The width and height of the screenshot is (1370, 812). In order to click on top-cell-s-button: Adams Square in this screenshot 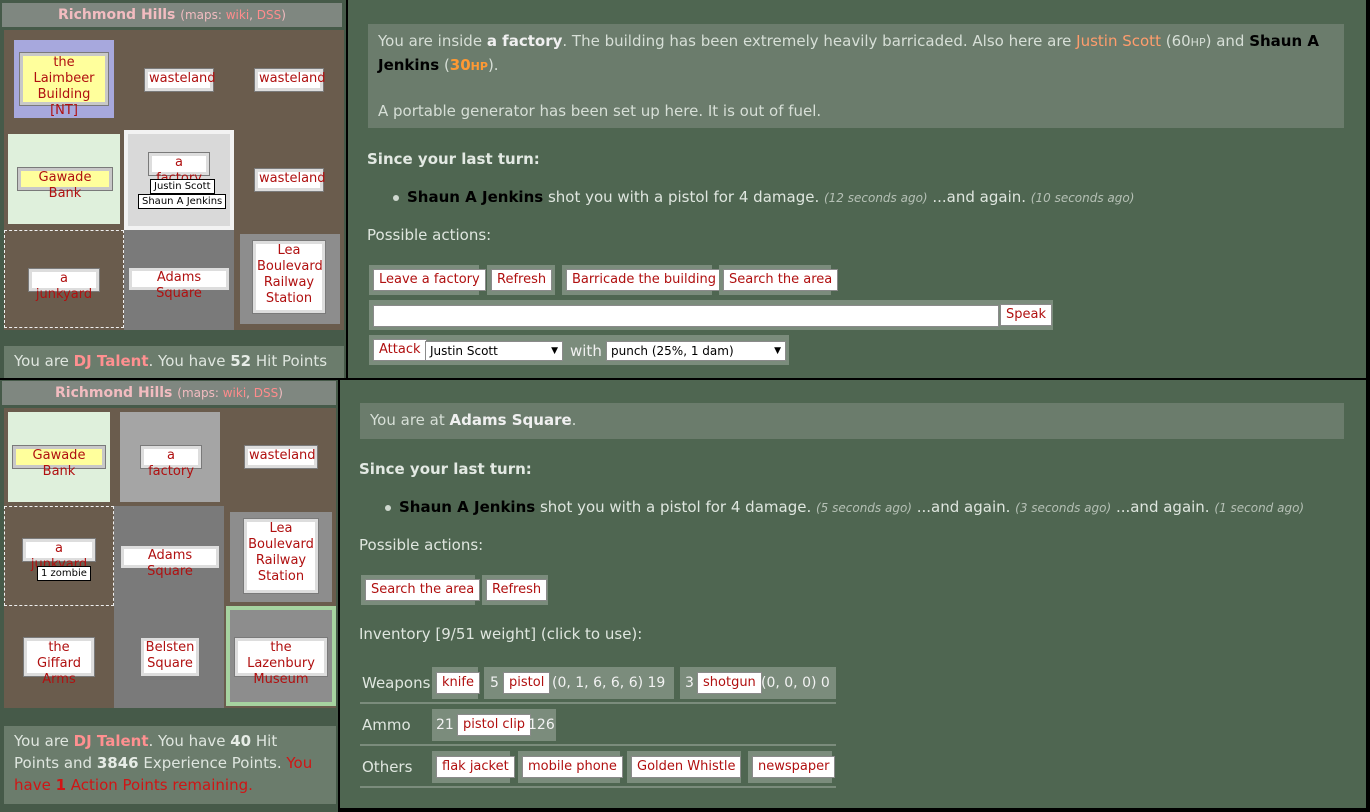, I will do `click(179, 284)`.